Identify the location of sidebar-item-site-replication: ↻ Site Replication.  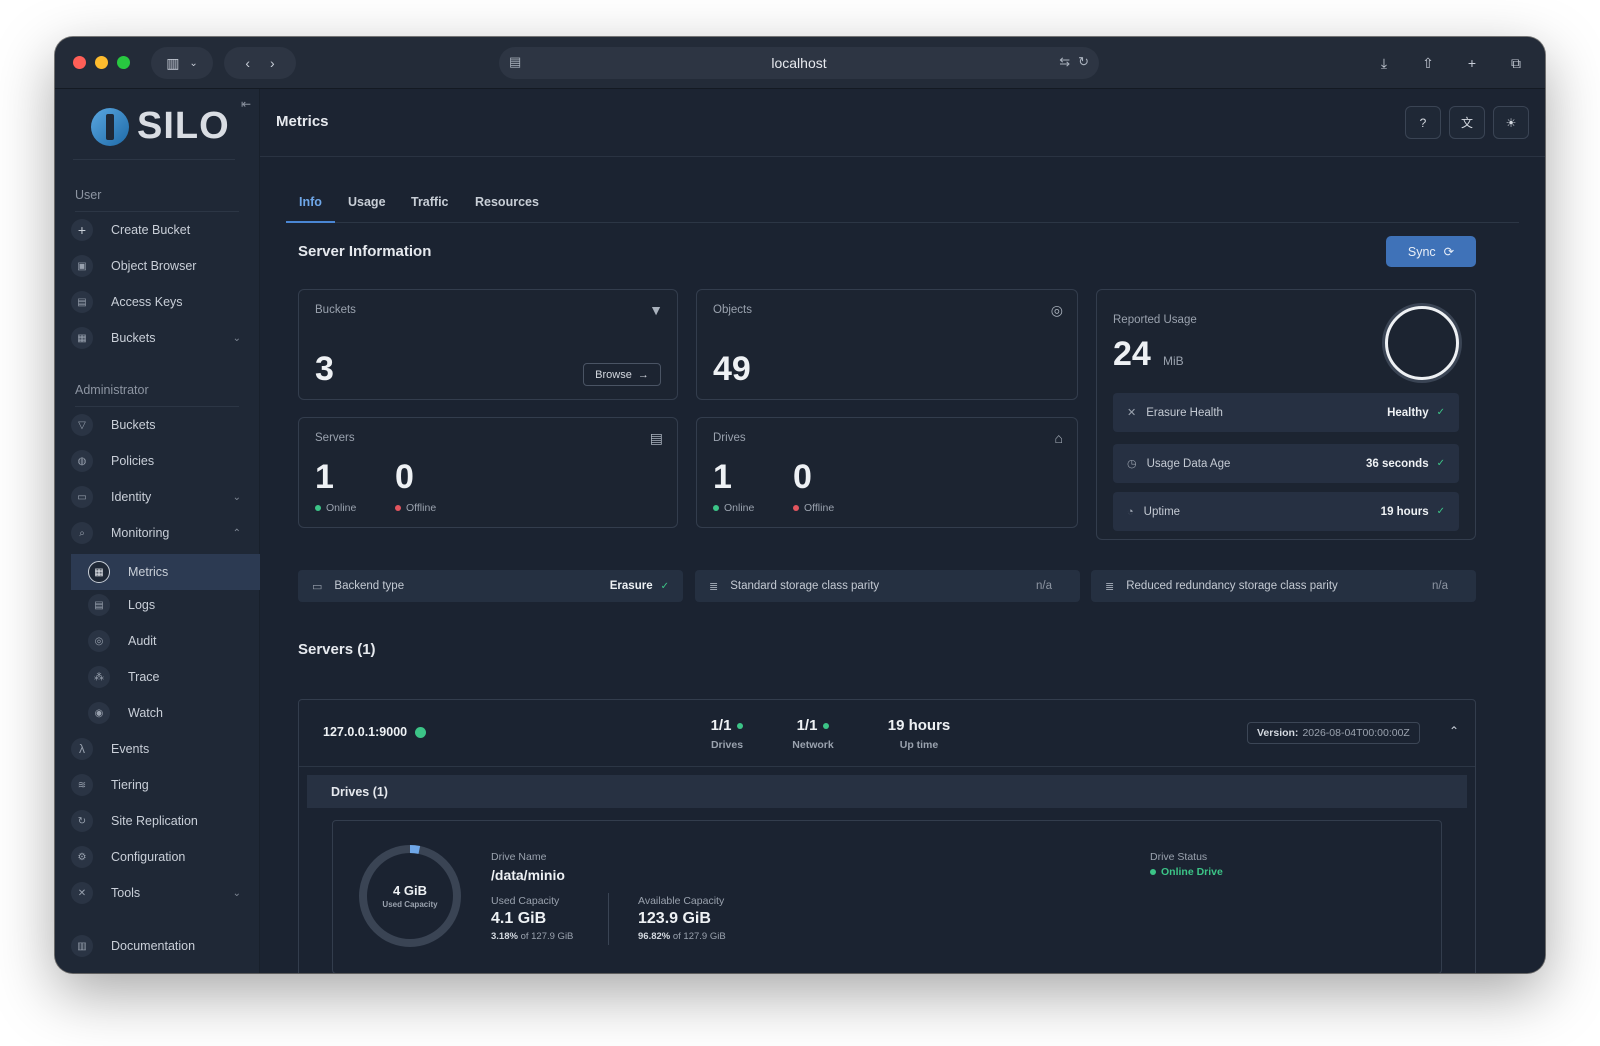
(157, 821).